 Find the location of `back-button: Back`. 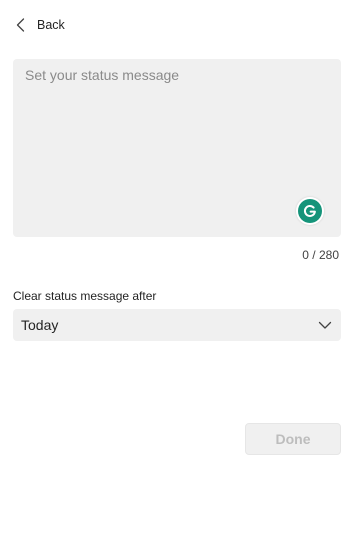

back-button: Back is located at coordinates (39, 25).